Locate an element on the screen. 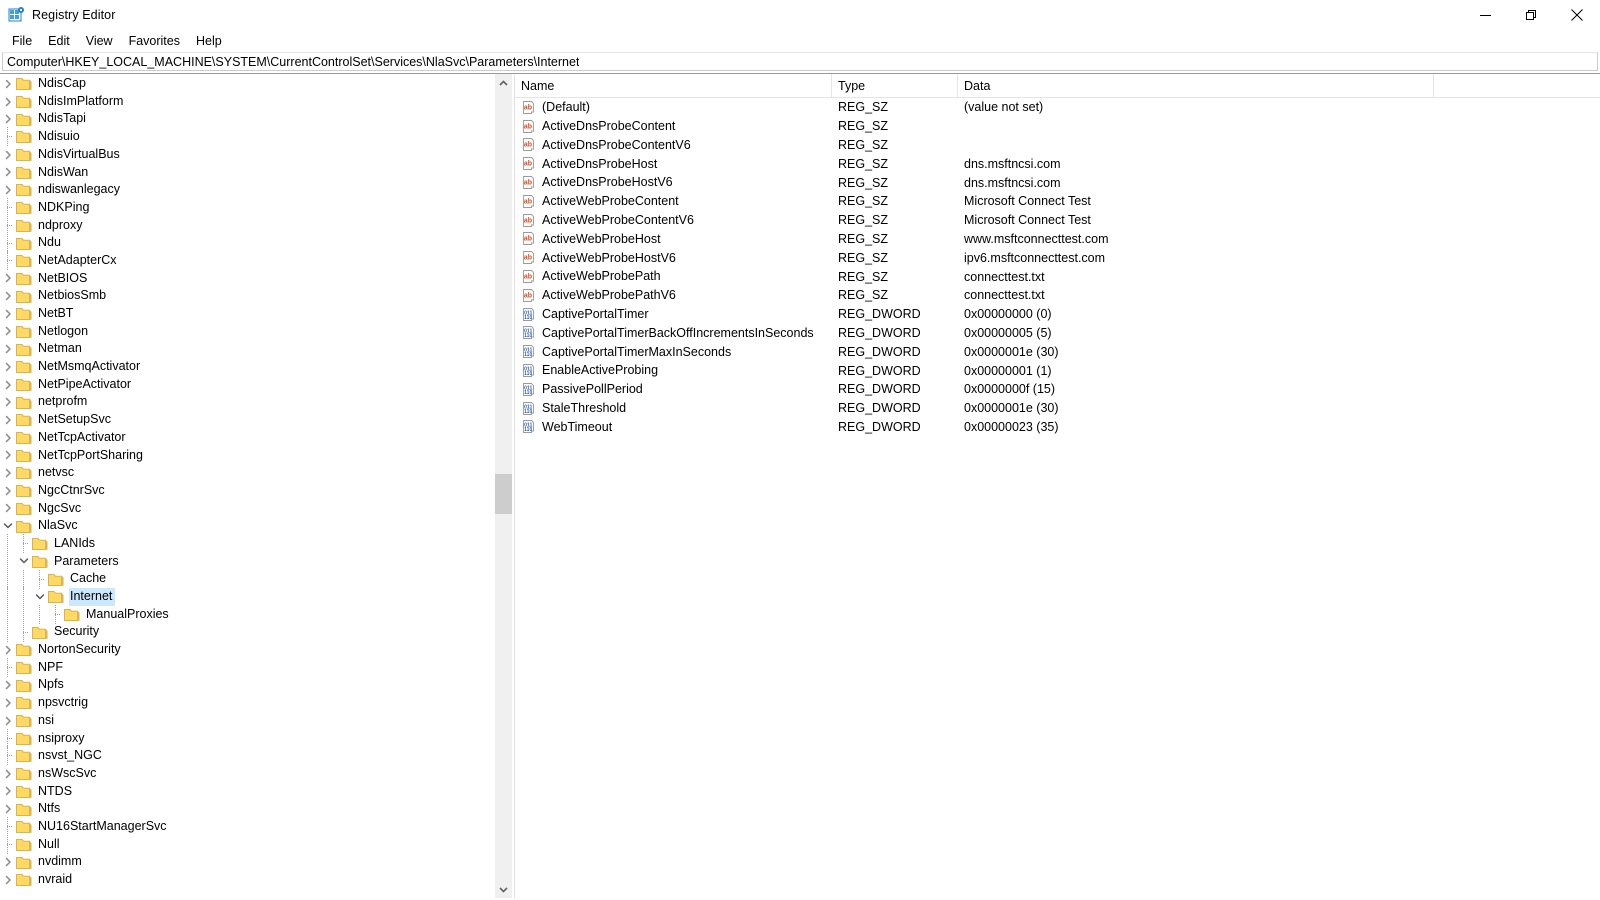  tree-item-nvraid: nvraid is located at coordinates (247, 880).